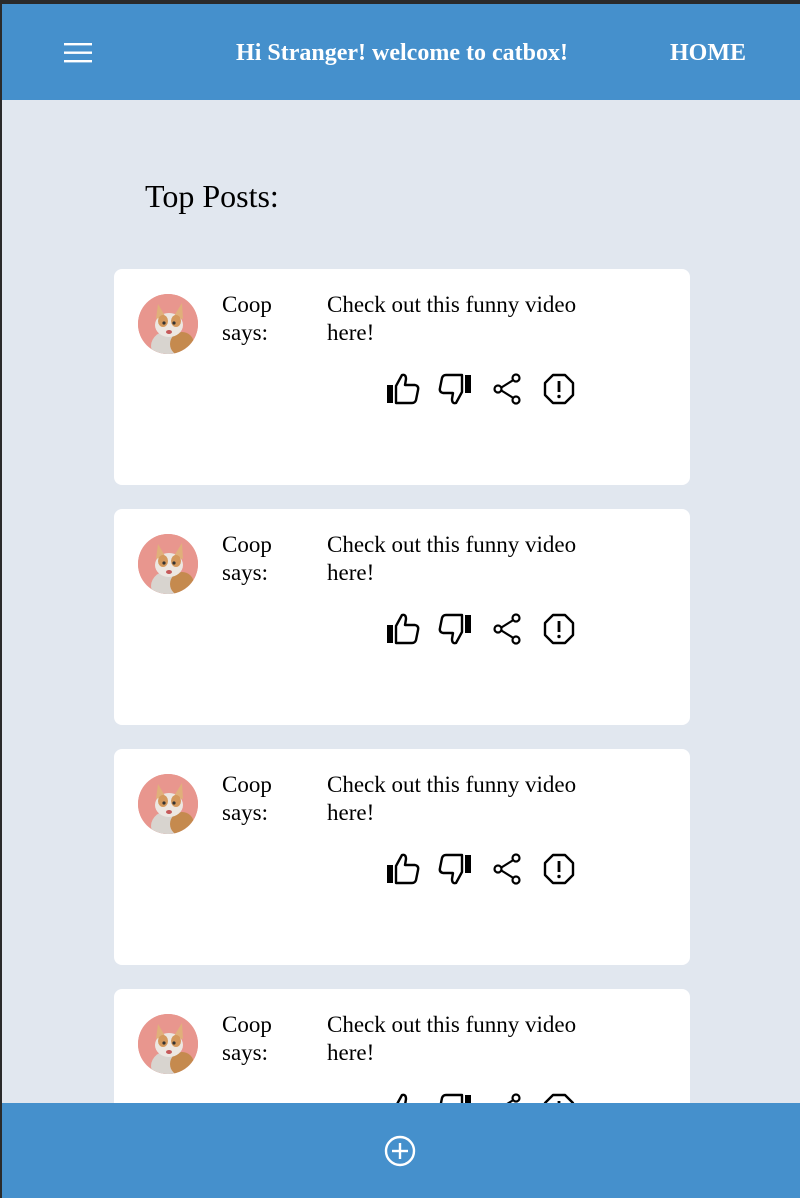 The width and height of the screenshot is (800, 1198). I want to click on page-title: Hi Stranger! welcome to catbox!, so click(402, 53).